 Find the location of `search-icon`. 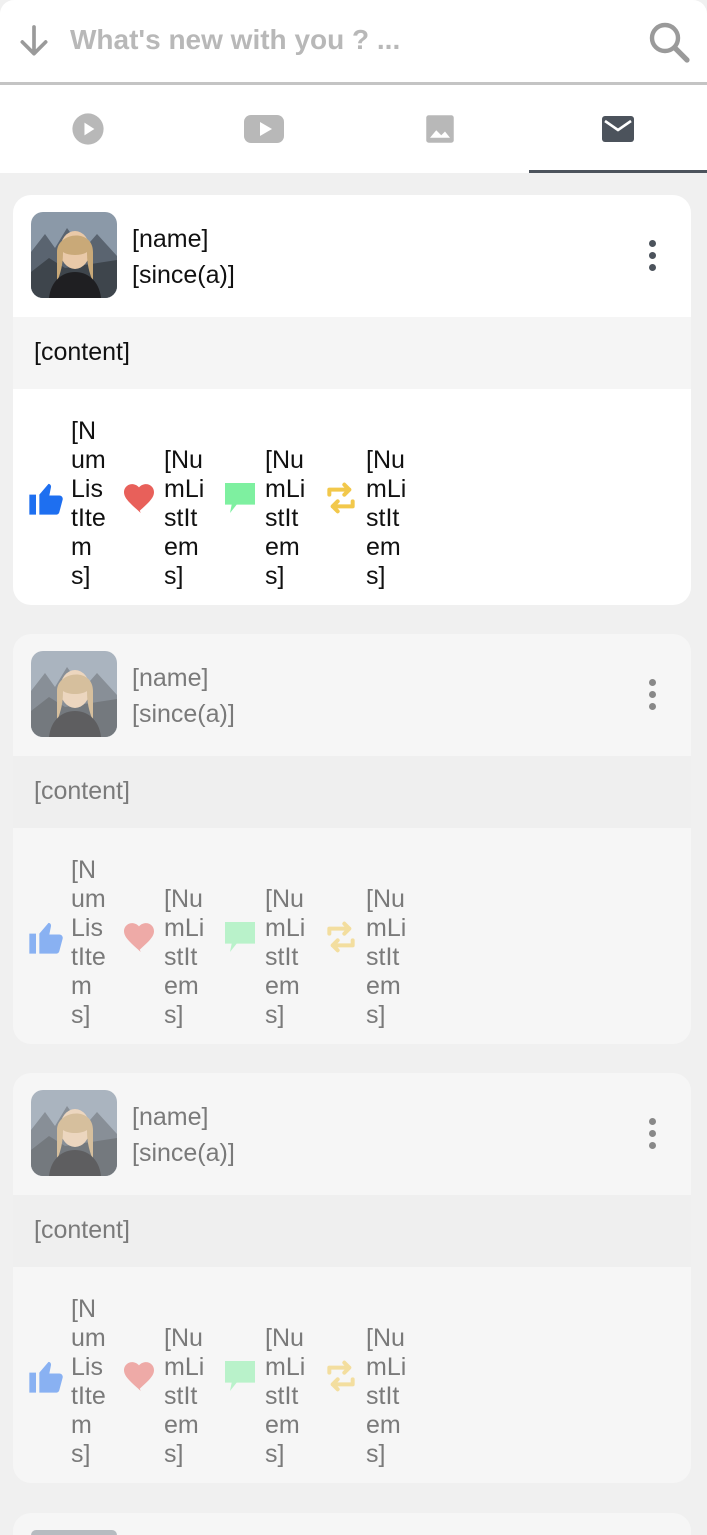

search-icon is located at coordinates (669, 42).